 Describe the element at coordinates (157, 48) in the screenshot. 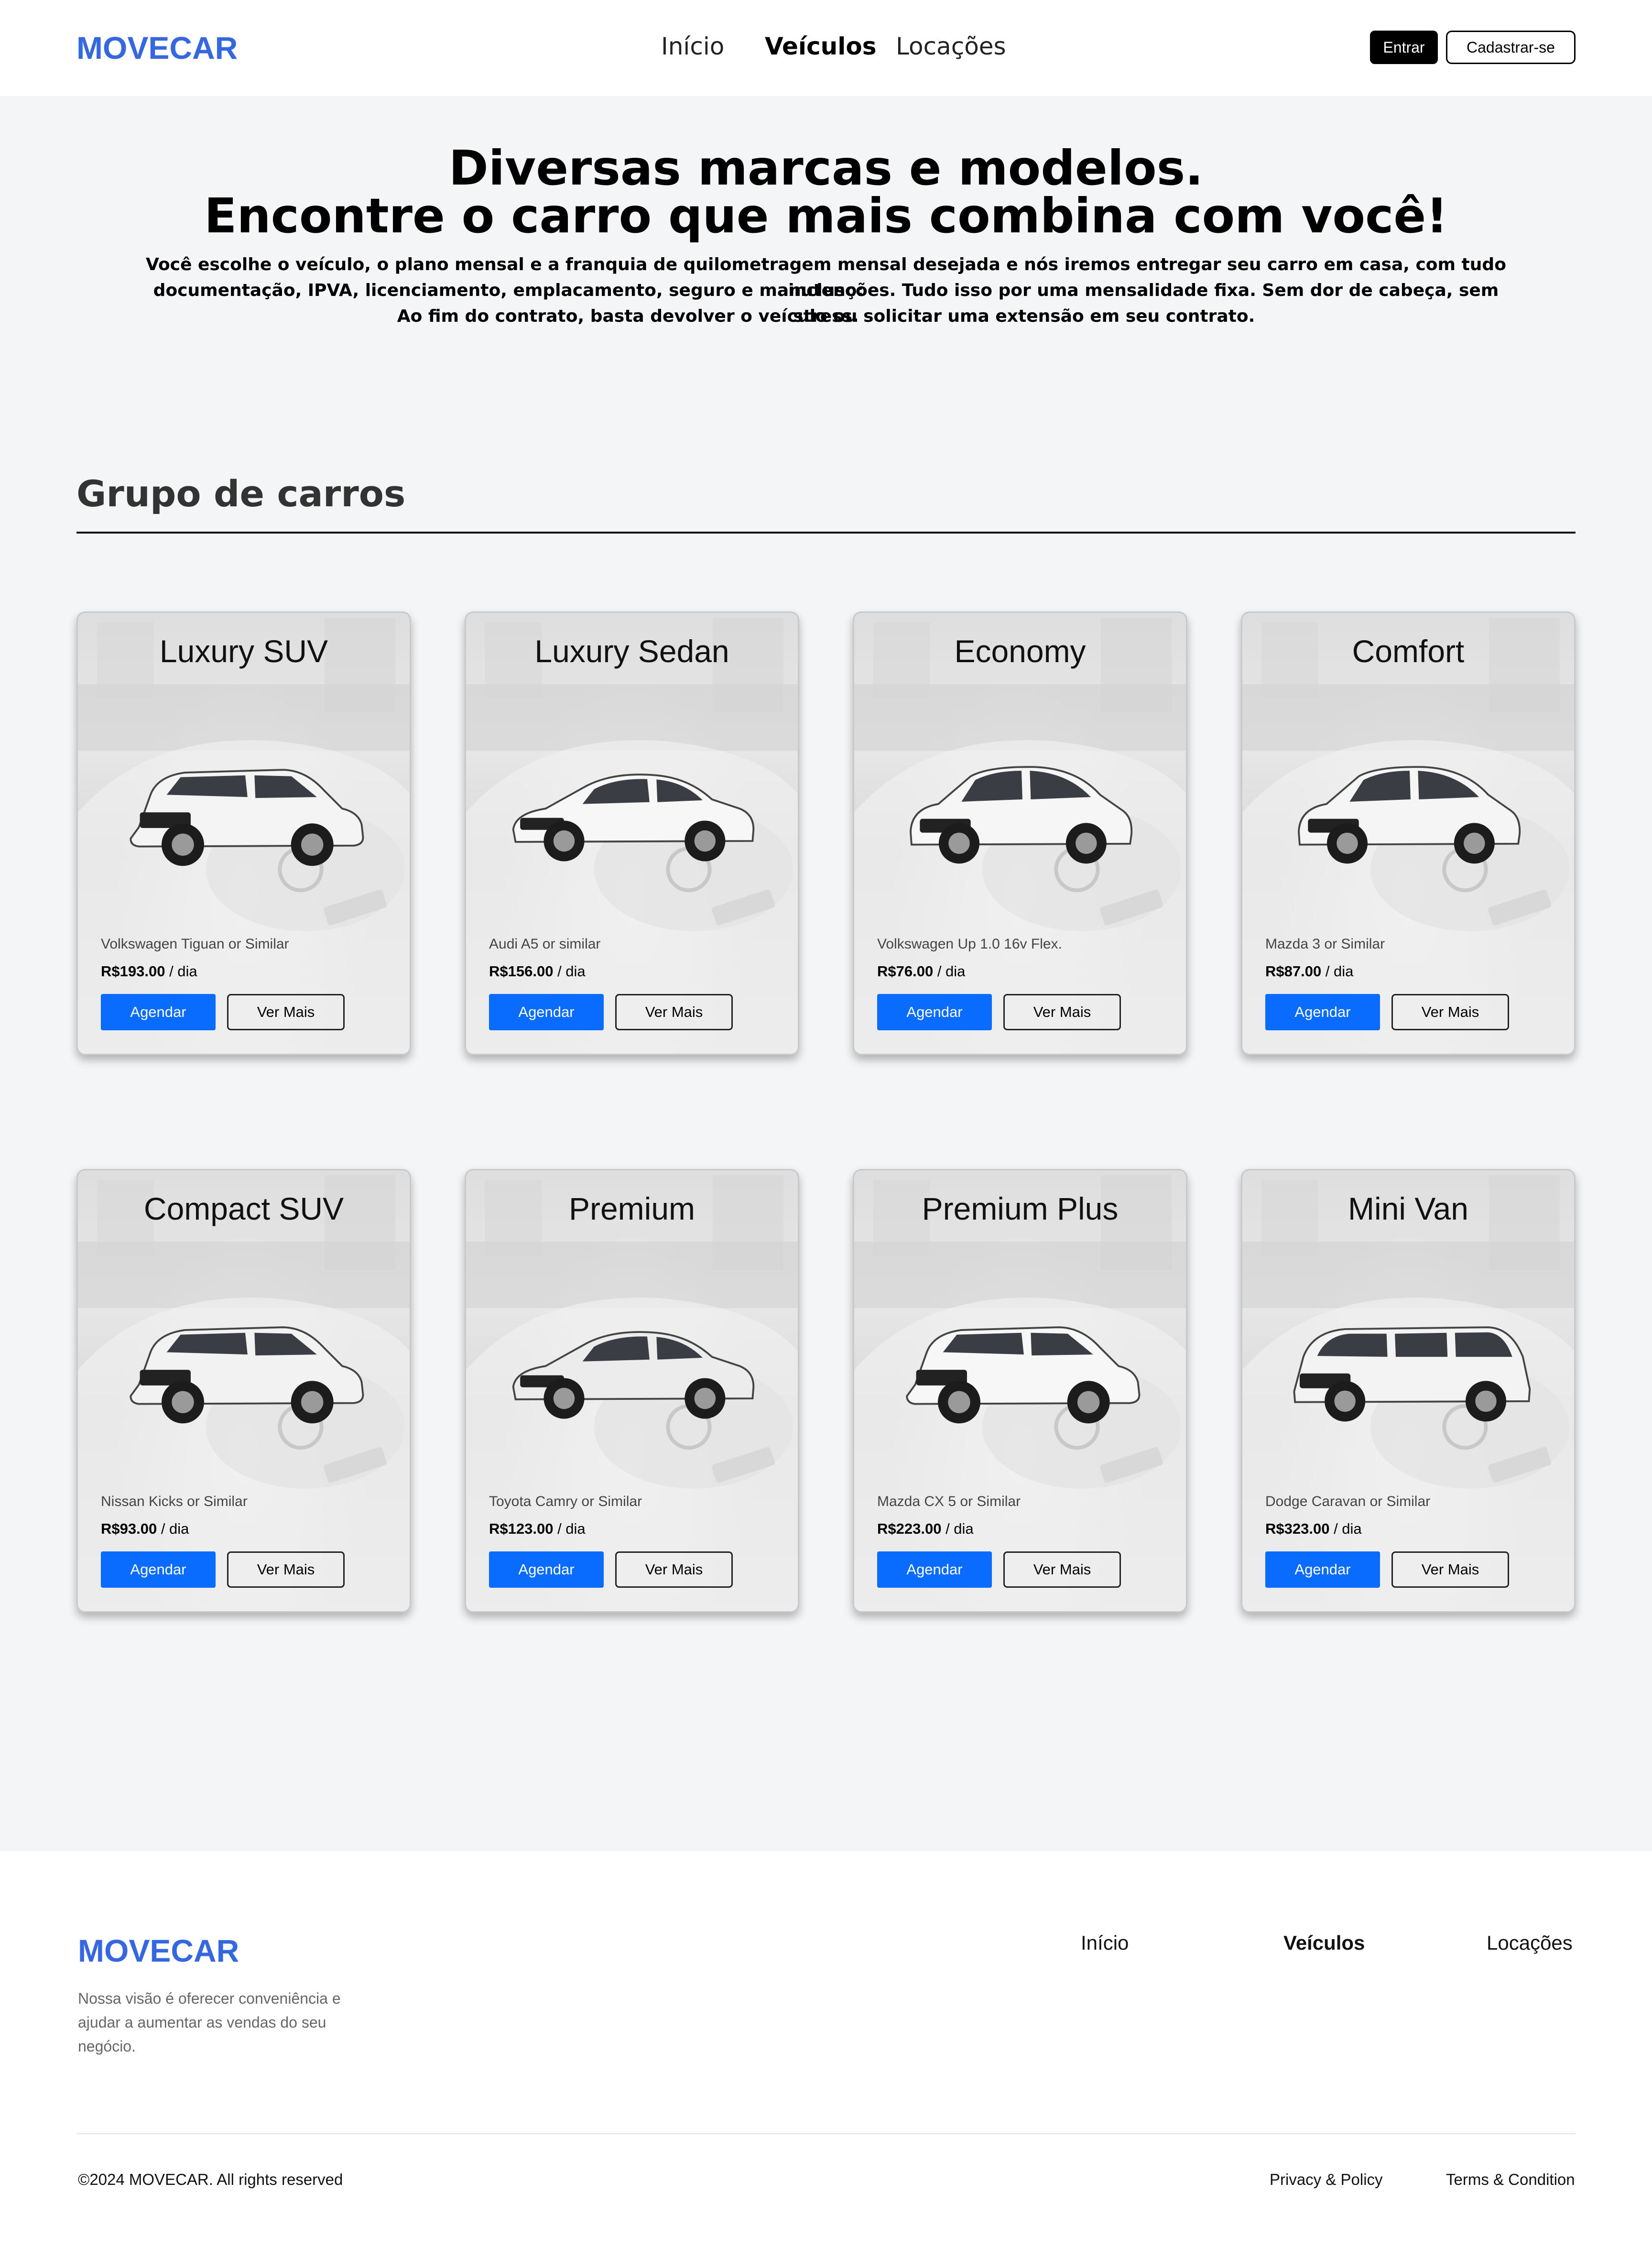

I see `brand-logo: MOVECAR` at that location.